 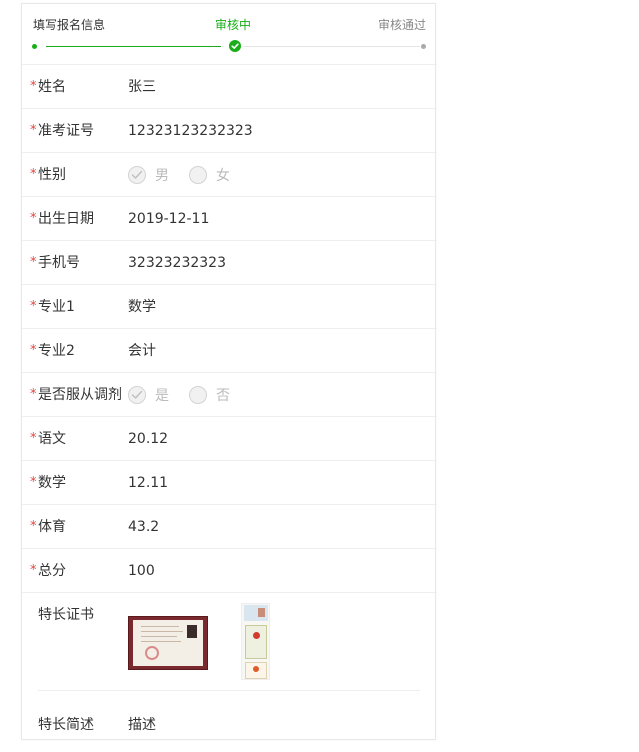 I want to click on row-pe-score: * 体育 43.2, so click(x=229, y=526).